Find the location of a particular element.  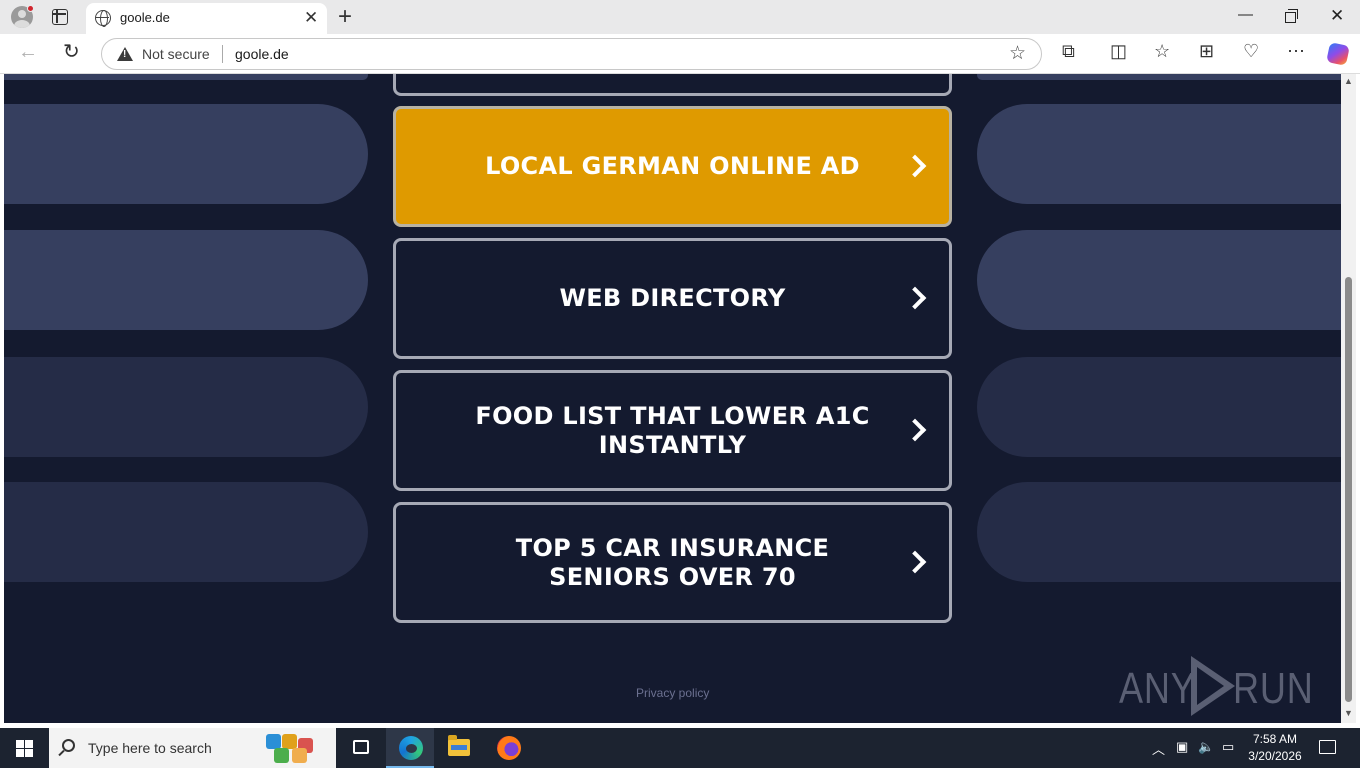

system-clock: 7:58 AM 3/20/2026 is located at coordinates (1275, 748).